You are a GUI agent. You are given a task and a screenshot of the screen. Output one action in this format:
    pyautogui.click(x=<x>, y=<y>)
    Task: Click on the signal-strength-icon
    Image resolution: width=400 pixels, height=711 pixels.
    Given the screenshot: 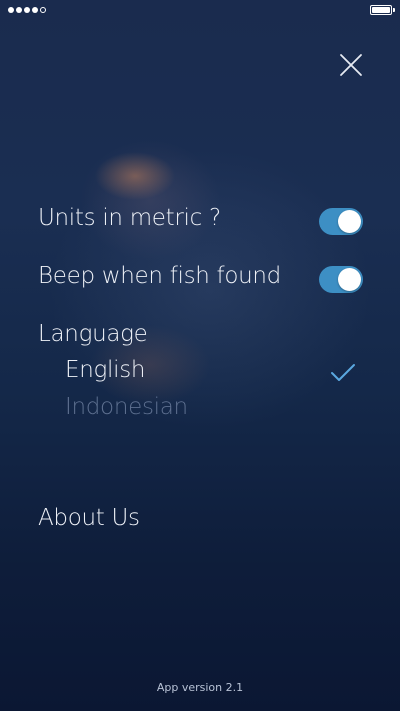 What is the action you would take?
    pyautogui.click(x=27, y=10)
    